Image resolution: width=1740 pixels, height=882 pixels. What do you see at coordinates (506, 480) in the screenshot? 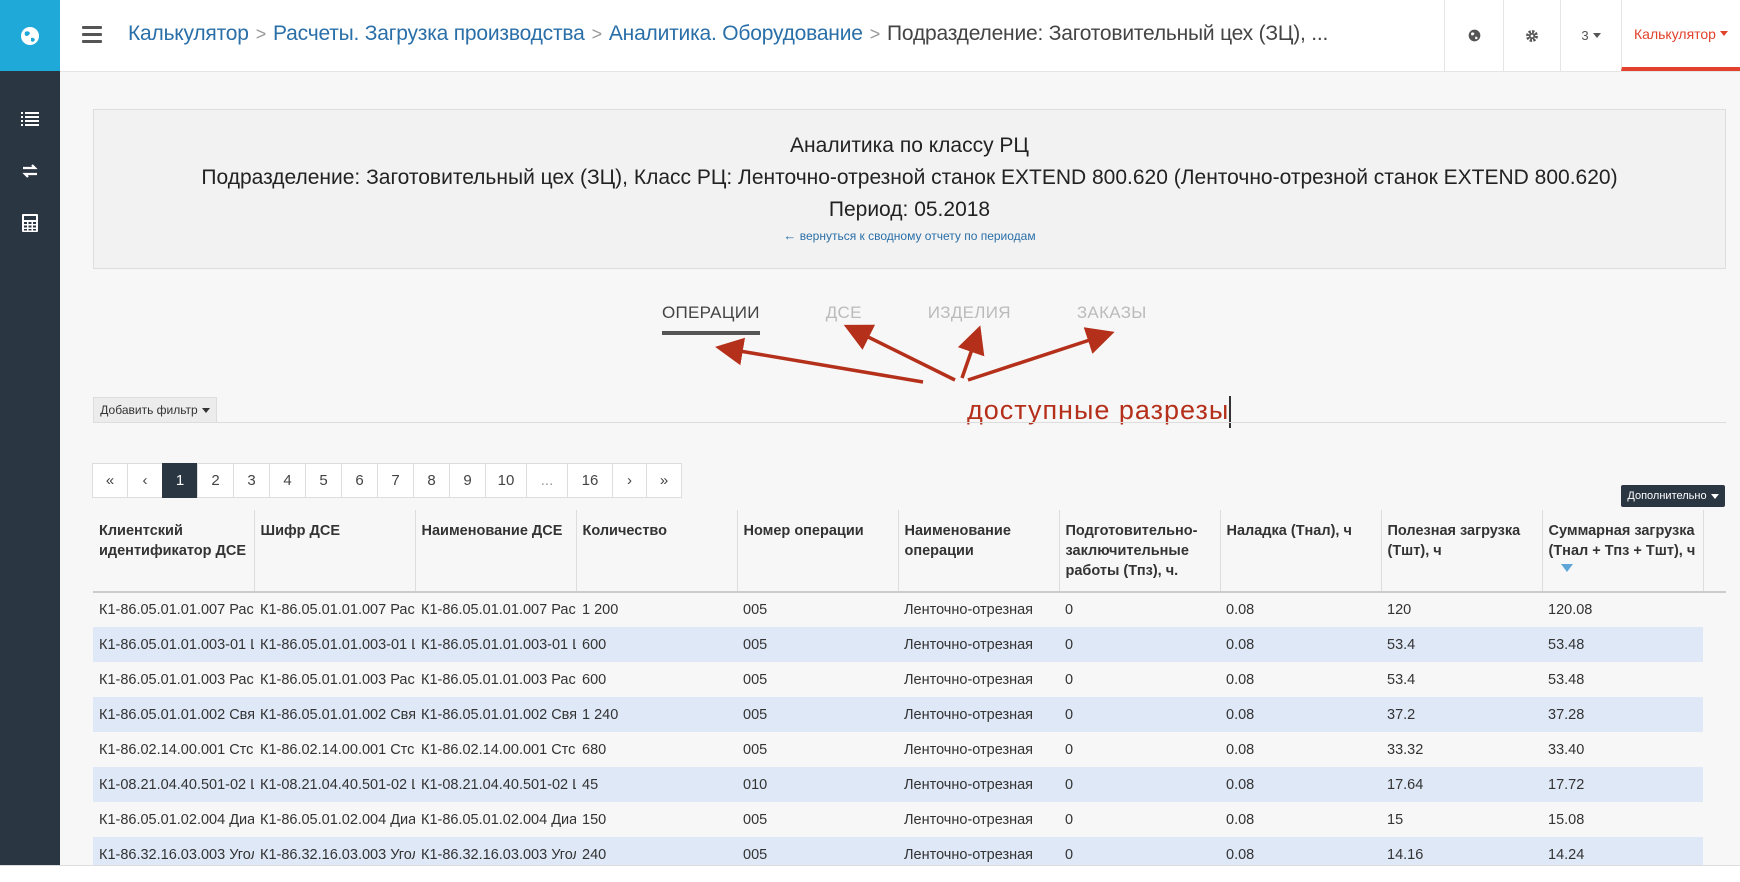
I see `page-10: 10` at bounding box center [506, 480].